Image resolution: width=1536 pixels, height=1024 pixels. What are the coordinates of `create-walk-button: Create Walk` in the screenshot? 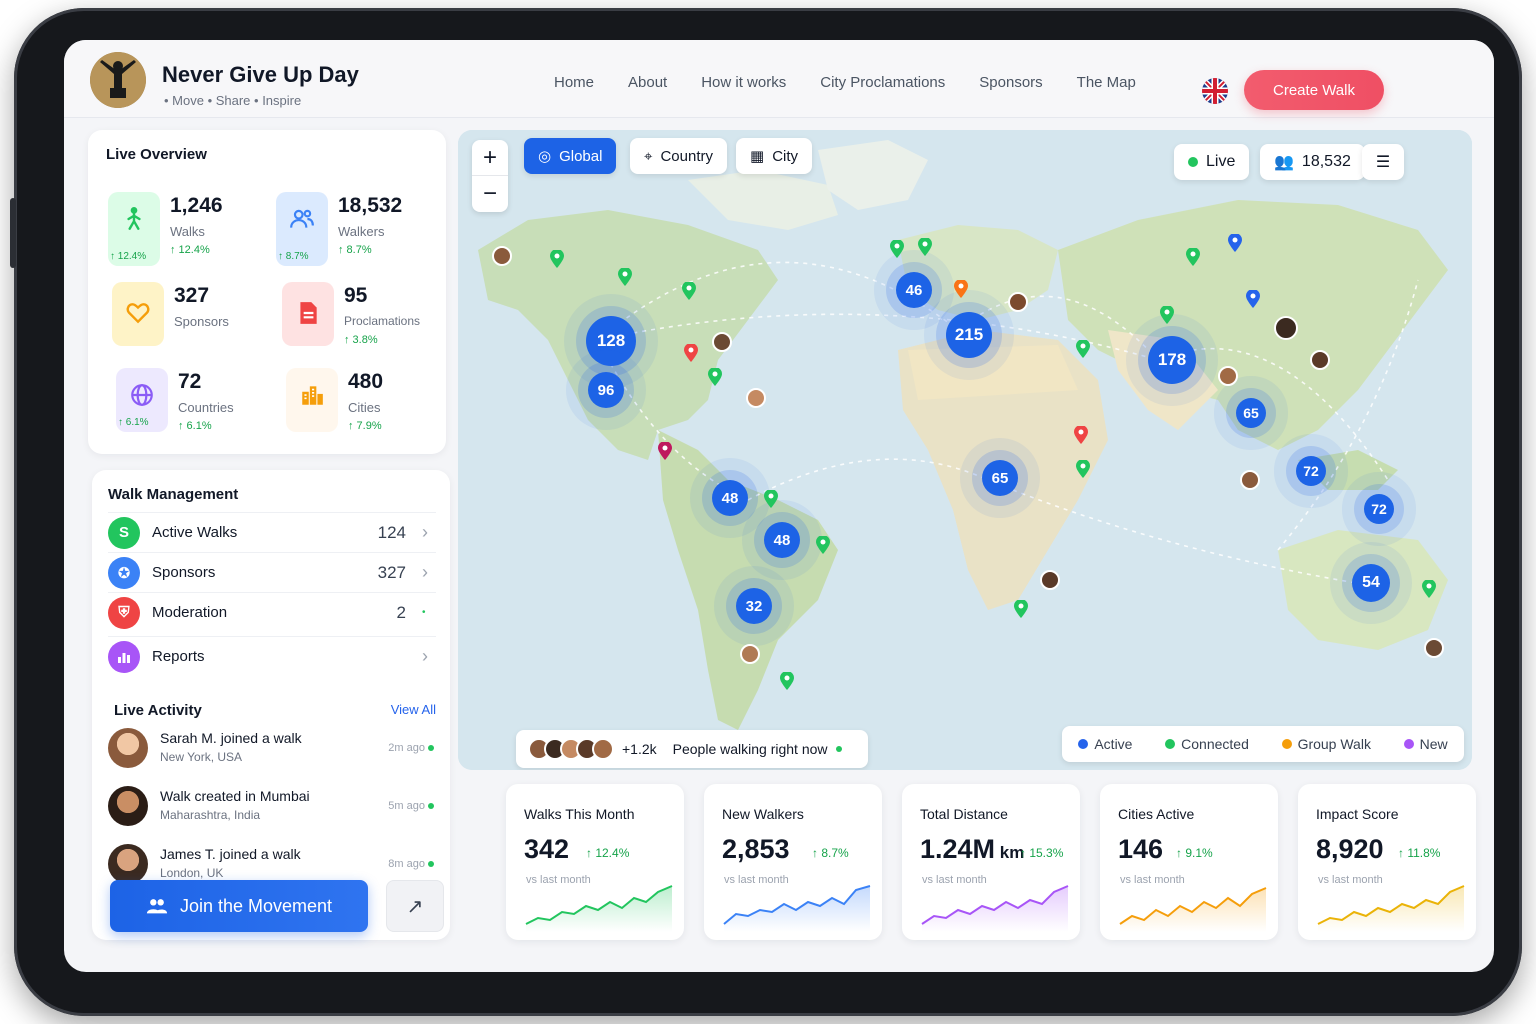 It's located at (1314, 90).